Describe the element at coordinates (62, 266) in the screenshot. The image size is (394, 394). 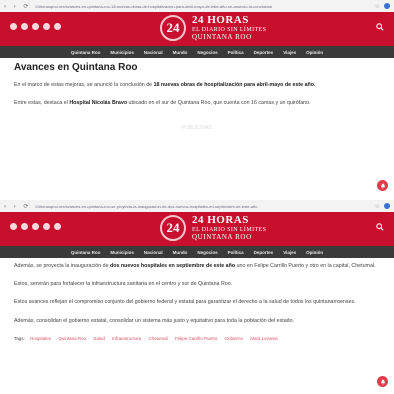
I see `paragraph-text: Además, se proyecta la inauguración de` at that location.